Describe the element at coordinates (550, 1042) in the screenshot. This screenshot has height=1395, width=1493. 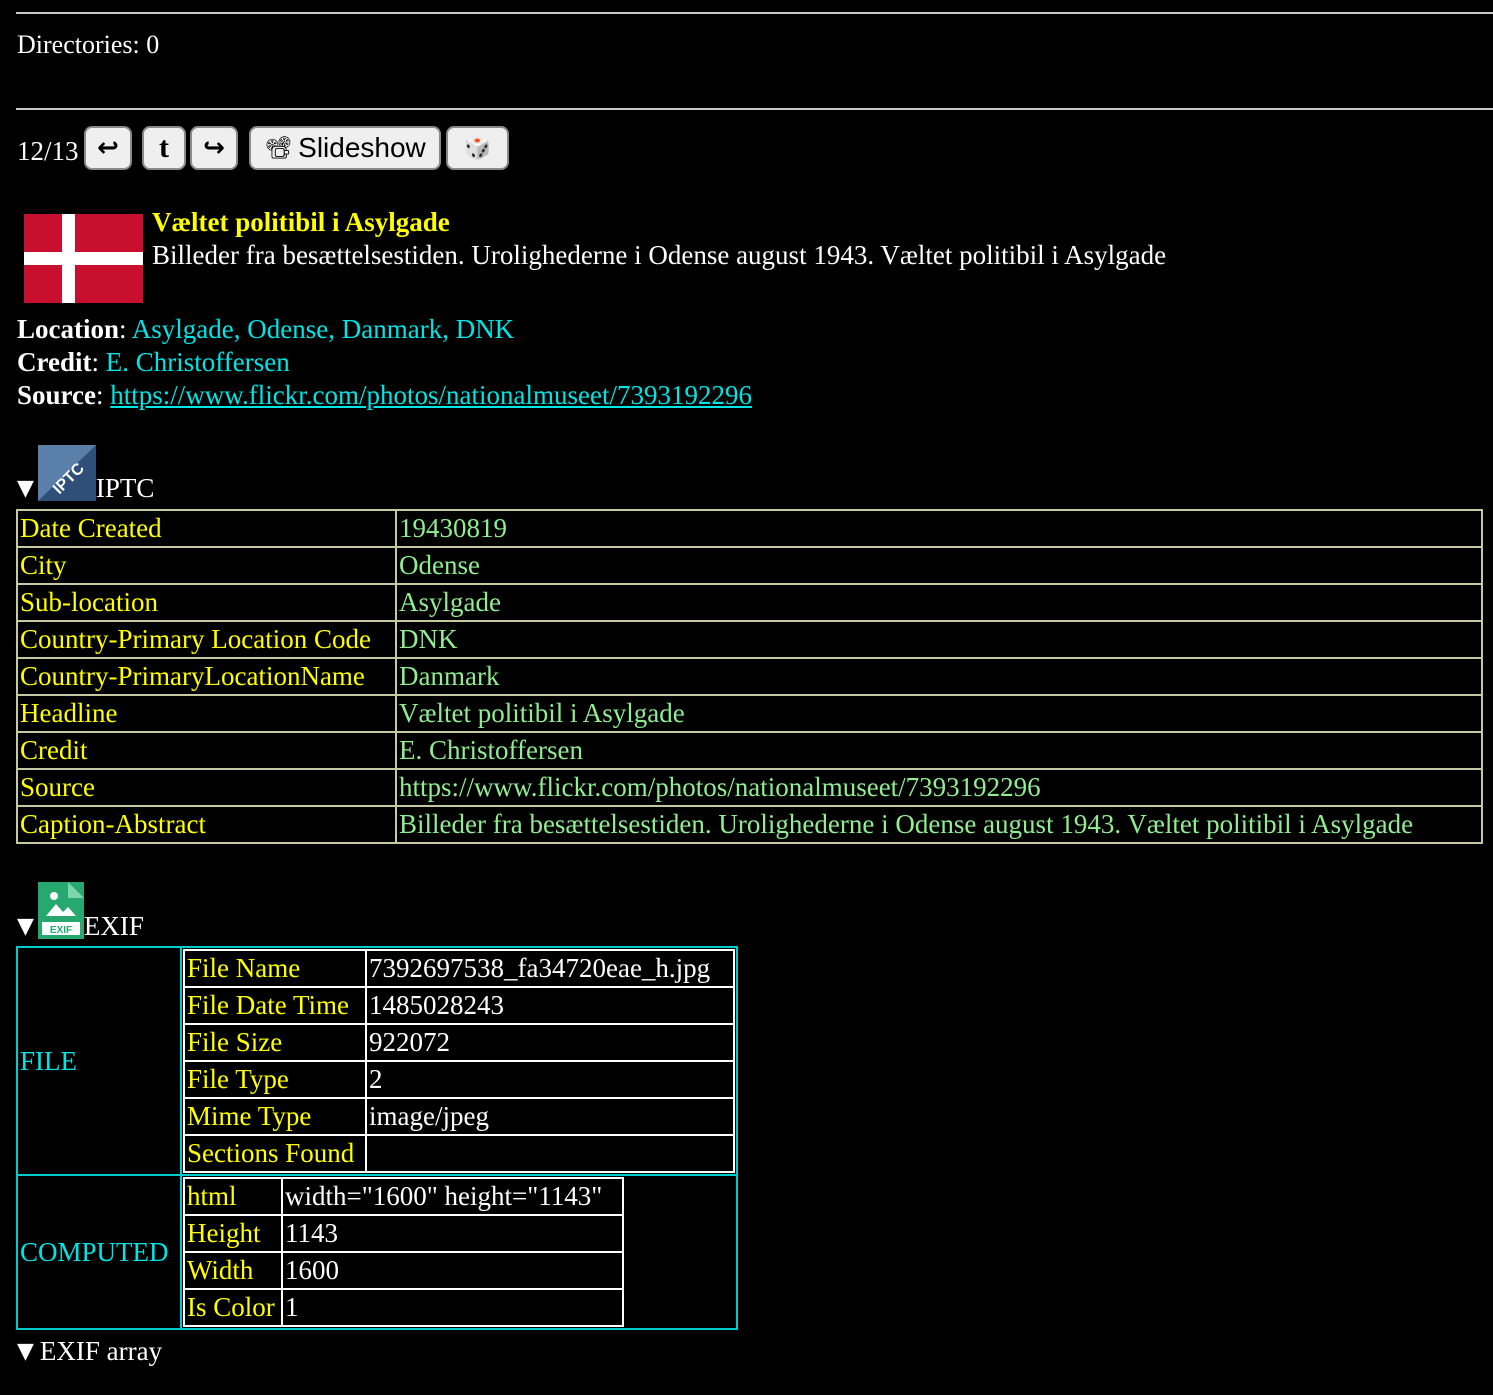
I see `row-value: 922072` at that location.